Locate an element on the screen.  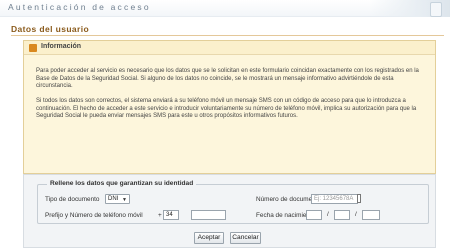
doc-number-placeholder: Ej: 12345678A is located at coordinates (334, 199).